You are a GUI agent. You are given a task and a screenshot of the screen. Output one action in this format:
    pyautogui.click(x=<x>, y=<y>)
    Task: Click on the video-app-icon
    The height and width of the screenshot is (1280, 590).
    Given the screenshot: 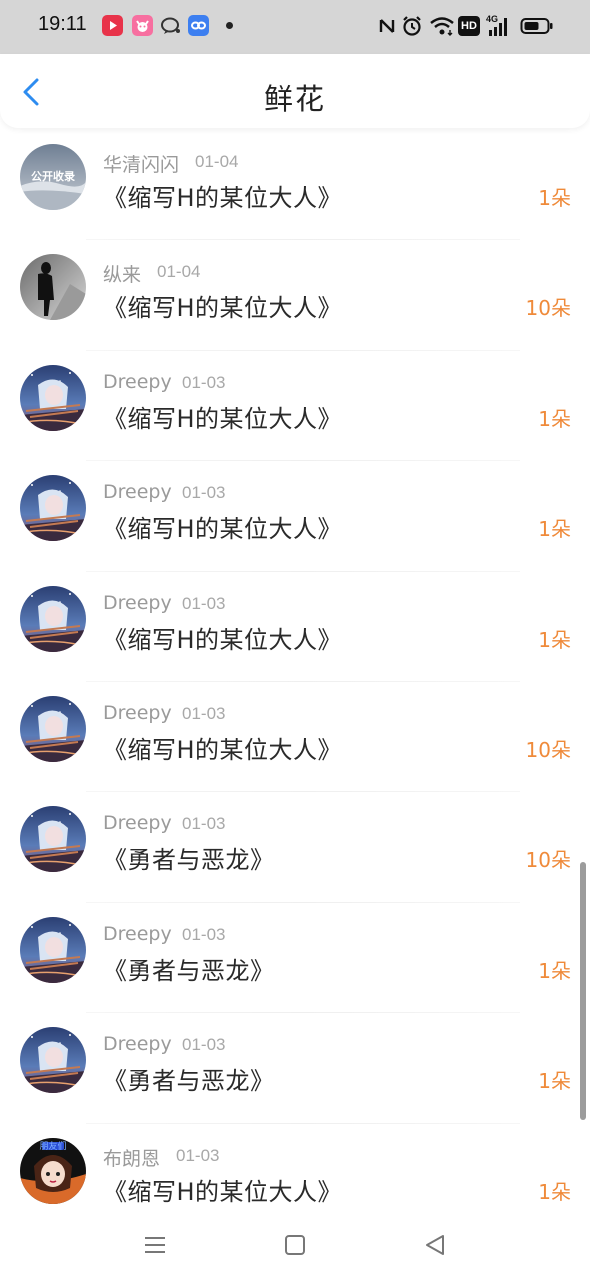 What is the action you would take?
    pyautogui.click(x=112, y=25)
    